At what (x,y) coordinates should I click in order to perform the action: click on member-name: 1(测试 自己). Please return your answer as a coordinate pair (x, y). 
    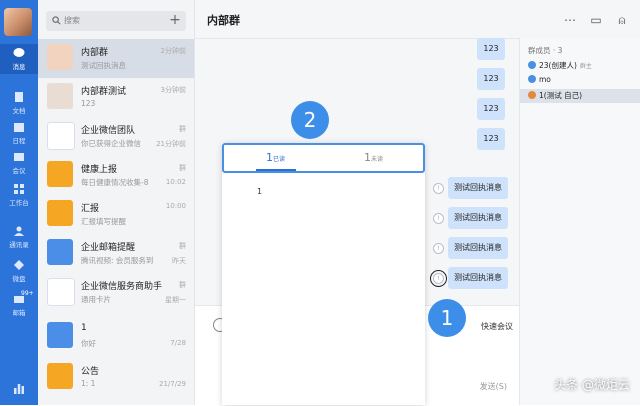
    Looking at the image, I should click on (561, 95).